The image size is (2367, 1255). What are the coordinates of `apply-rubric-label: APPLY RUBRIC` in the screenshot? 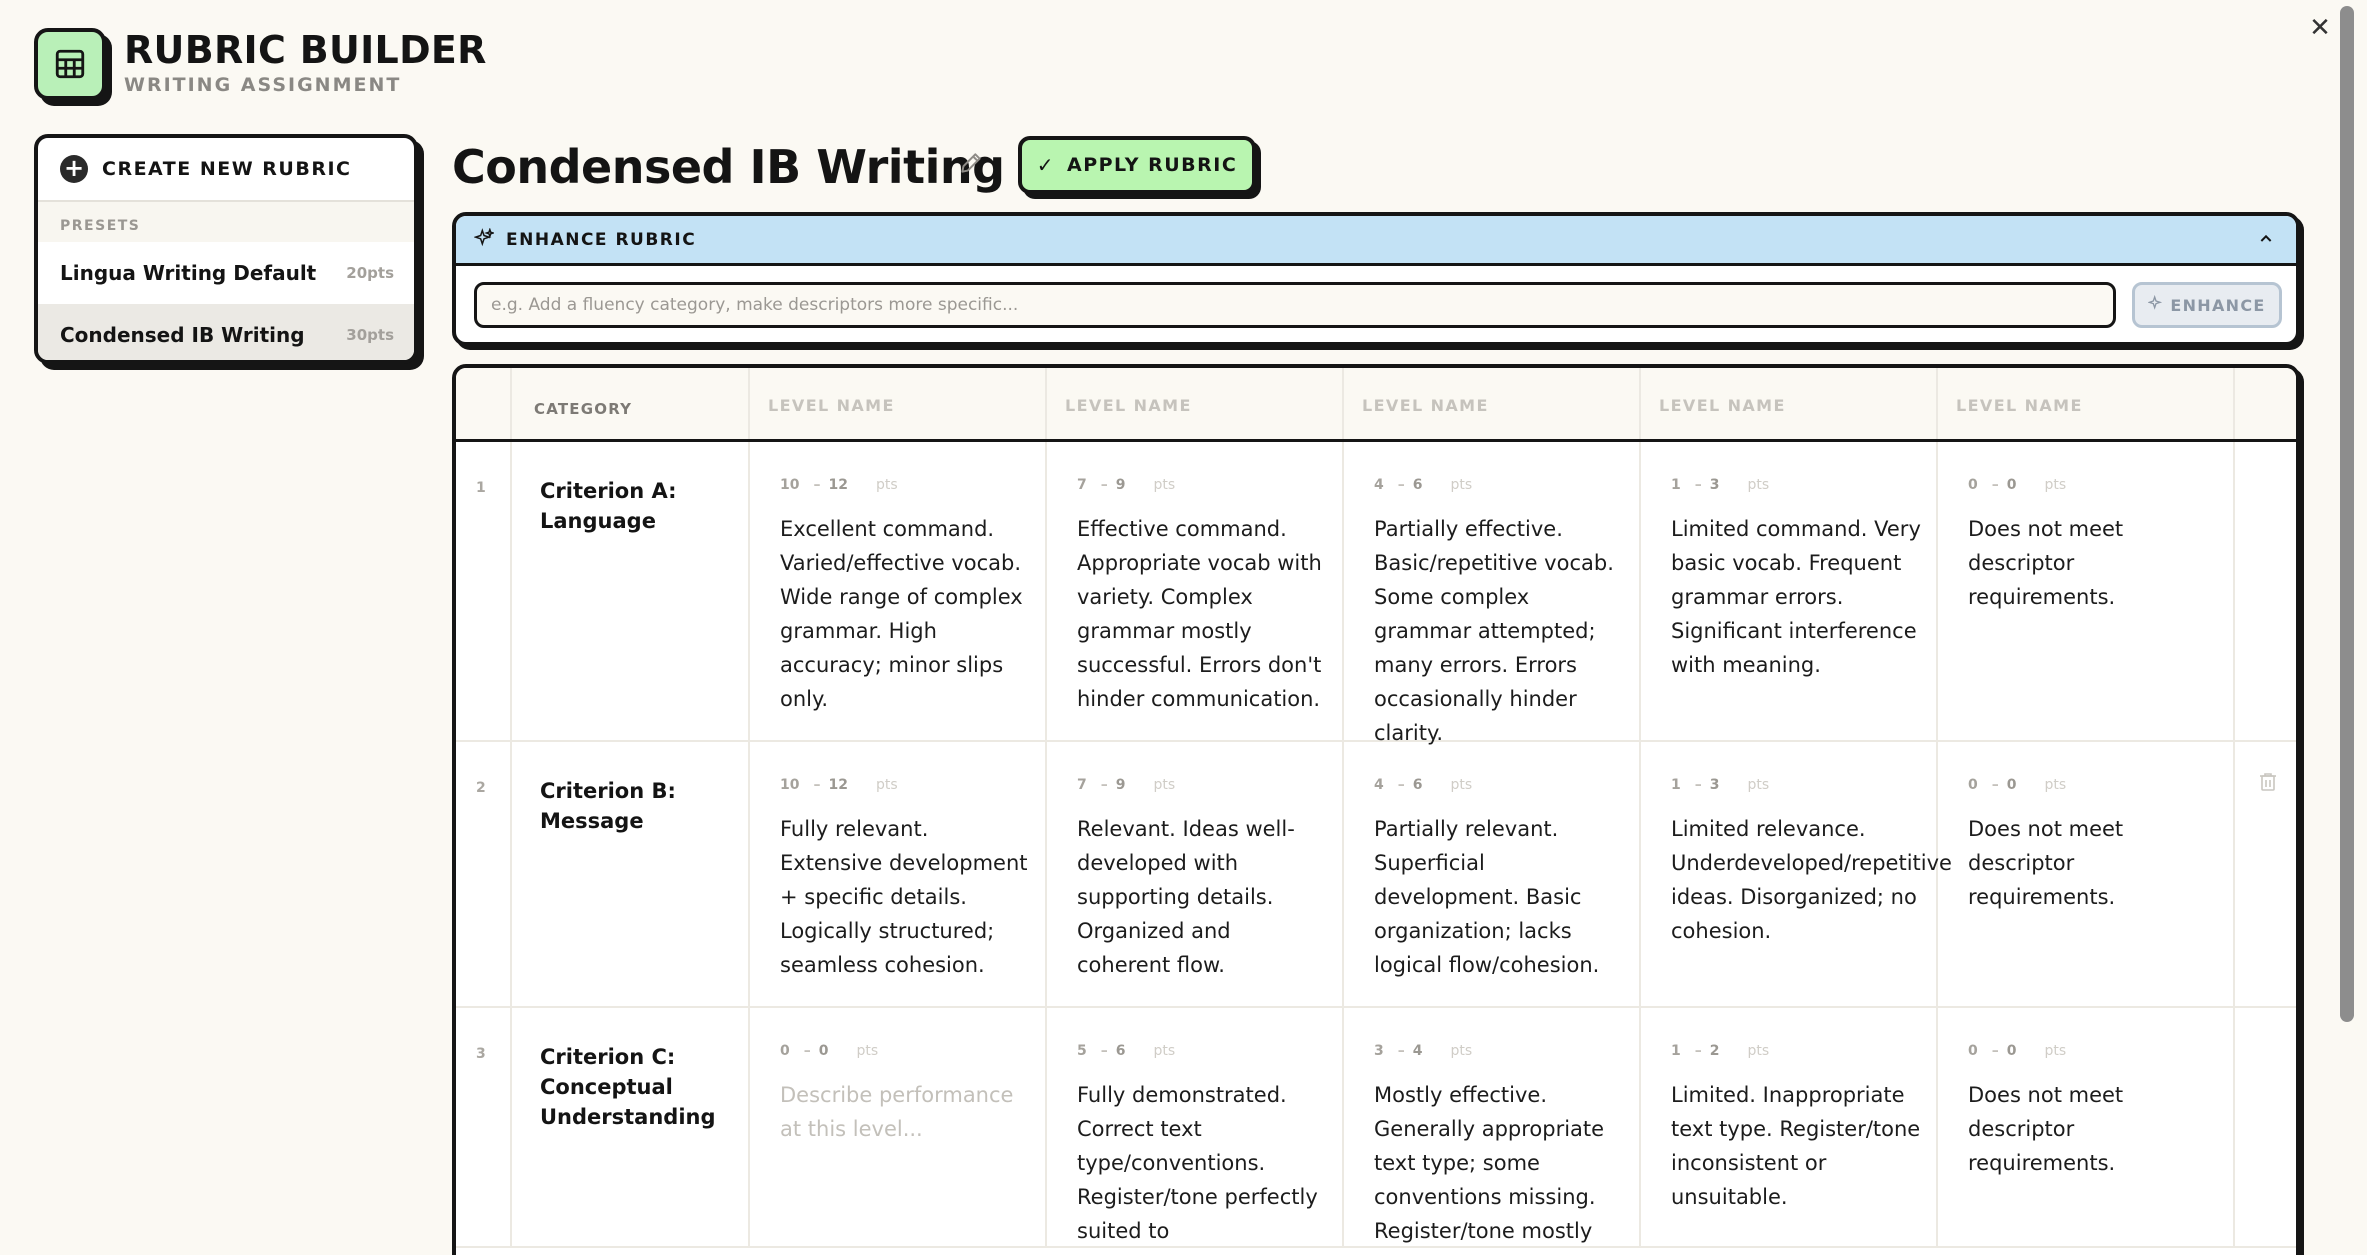 It's located at (1152, 165).